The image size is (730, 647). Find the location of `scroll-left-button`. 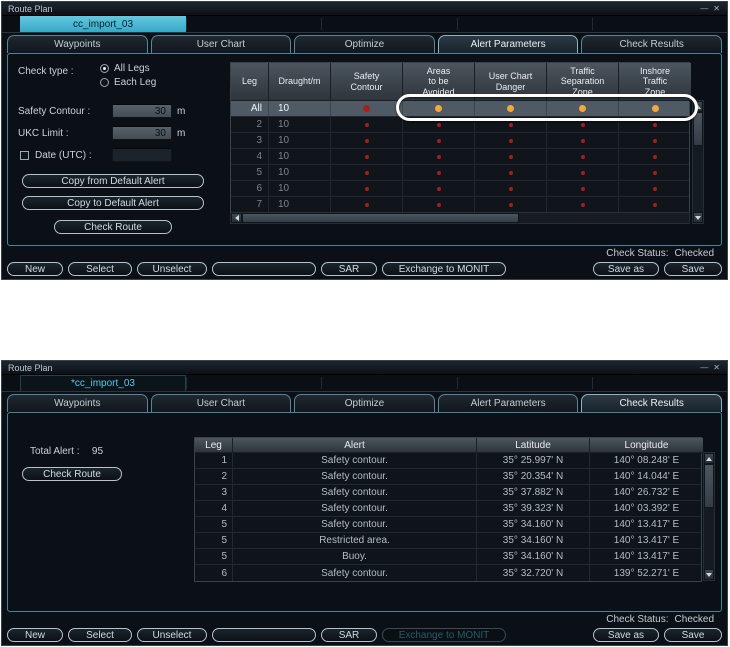

scroll-left-button is located at coordinates (236, 218).